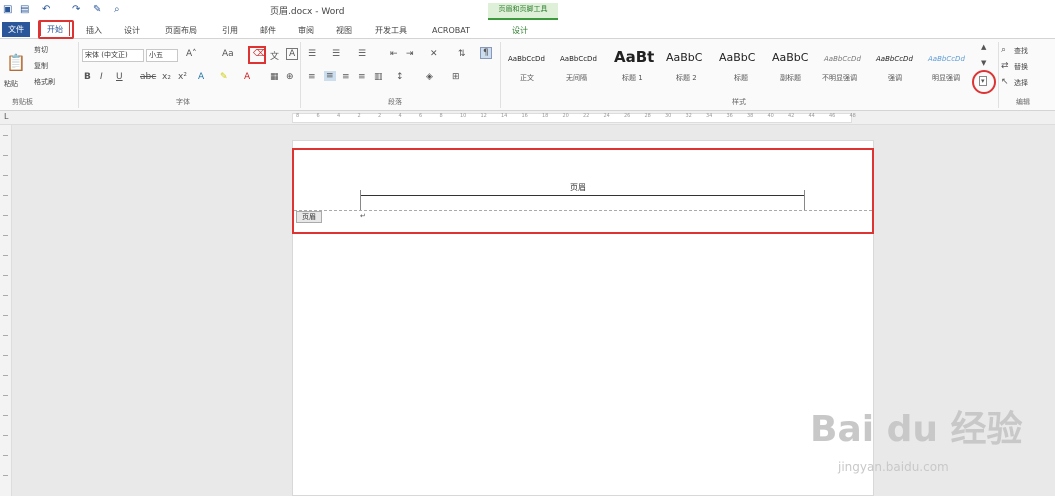  I want to click on style-preview: AaBbCcDd, so click(578, 59).